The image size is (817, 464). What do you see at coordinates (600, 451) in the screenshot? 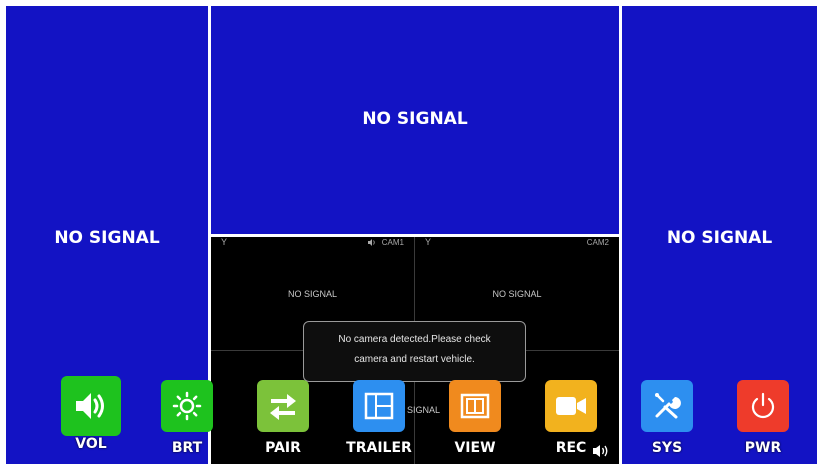
I see `rec-audio-icon` at bounding box center [600, 451].